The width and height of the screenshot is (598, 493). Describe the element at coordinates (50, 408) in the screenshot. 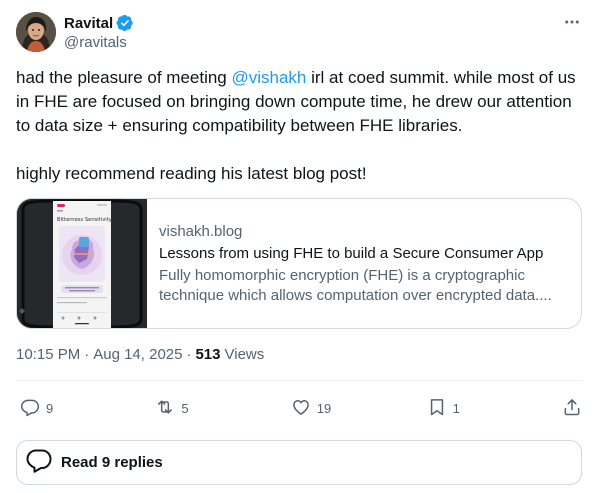

I see `reply-count: 9` at that location.